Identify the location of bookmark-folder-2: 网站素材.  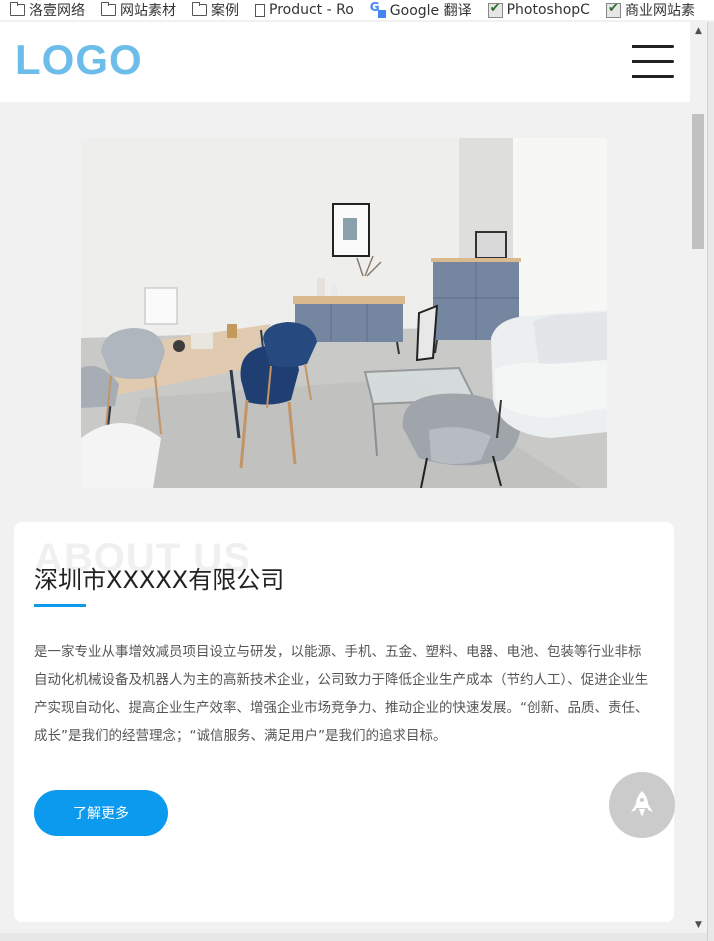
(136, 10).